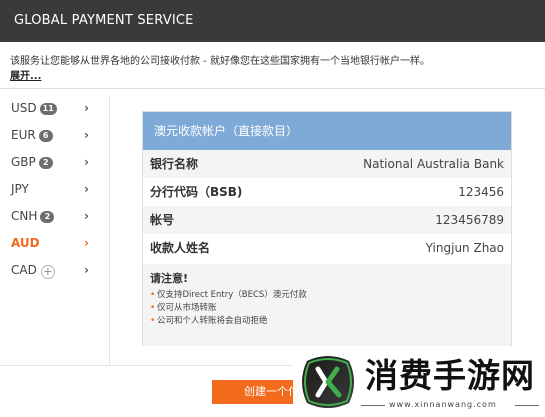 This screenshot has height=417, width=545. What do you see at coordinates (272, 88) in the screenshot?
I see `header-divider` at bounding box center [272, 88].